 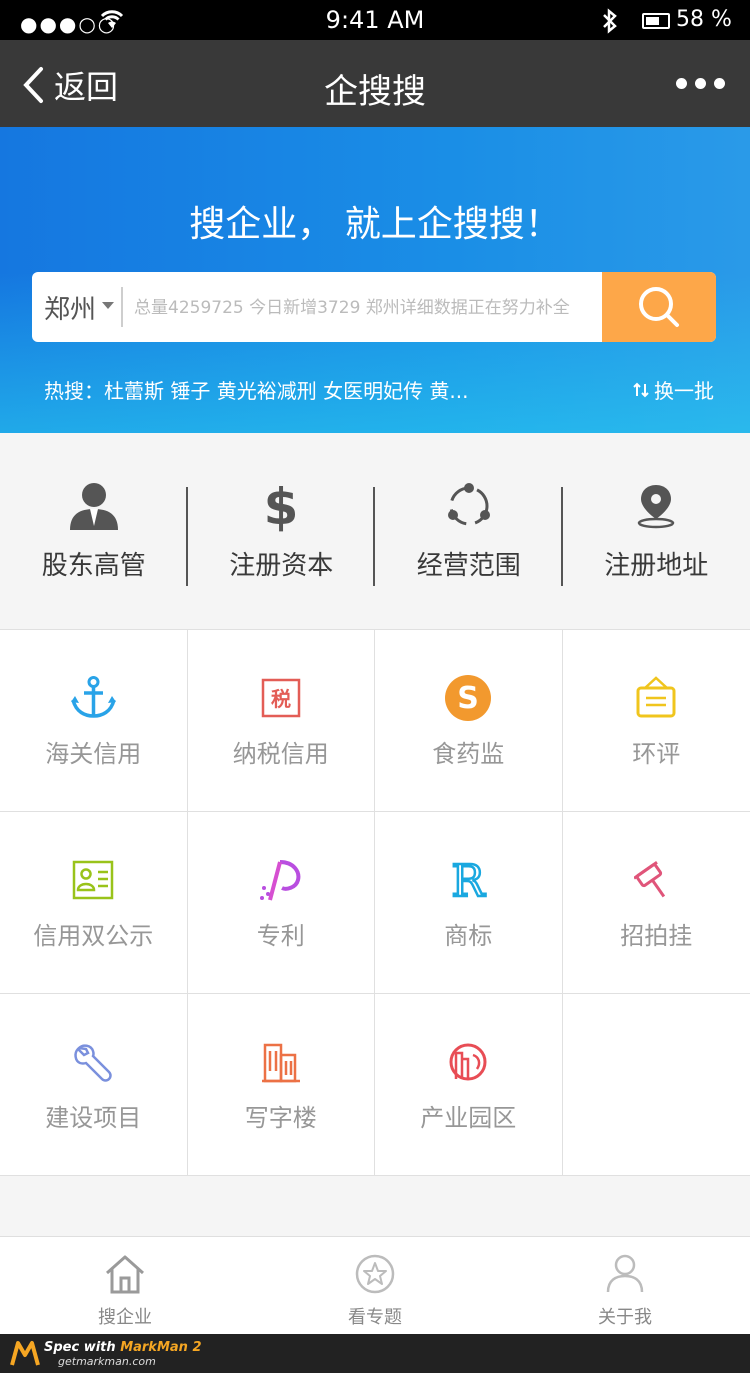 What do you see at coordinates (125, 1317) in the screenshot?
I see `tab-label: 搜企业` at bounding box center [125, 1317].